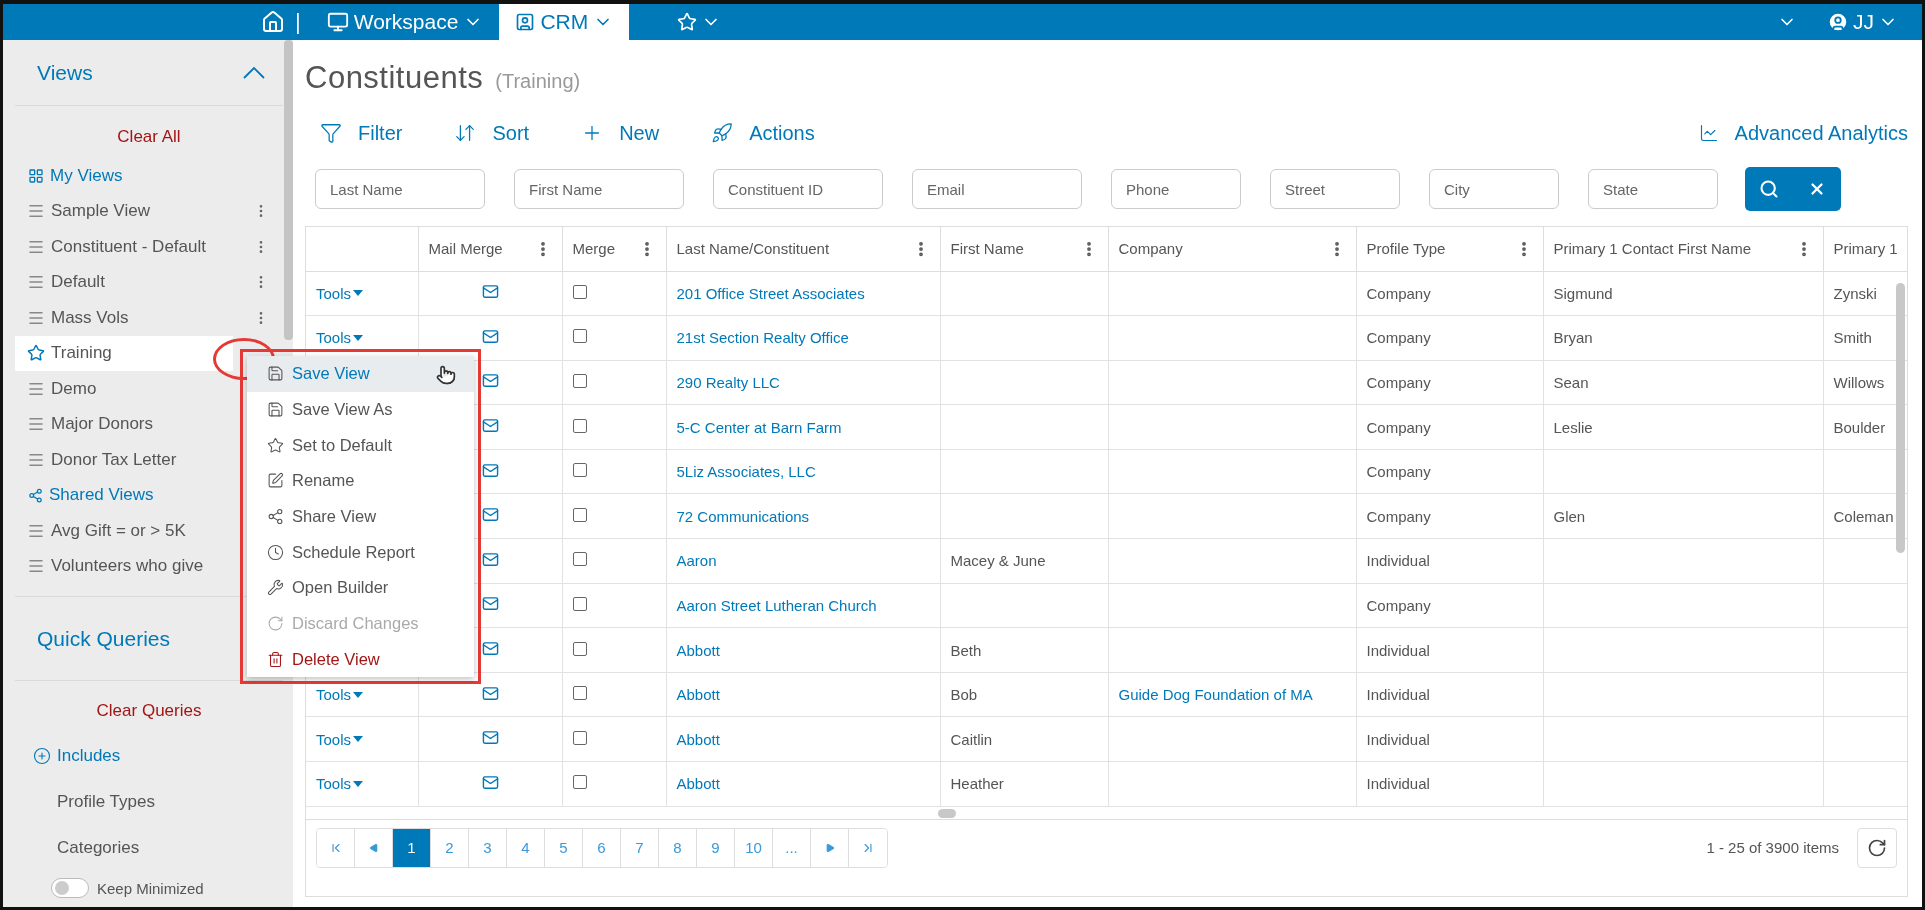 This screenshot has width=1925, height=910. What do you see at coordinates (743, 516) in the screenshot?
I see `constituent-link: 72 Communications` at bounding box center [743, 516].